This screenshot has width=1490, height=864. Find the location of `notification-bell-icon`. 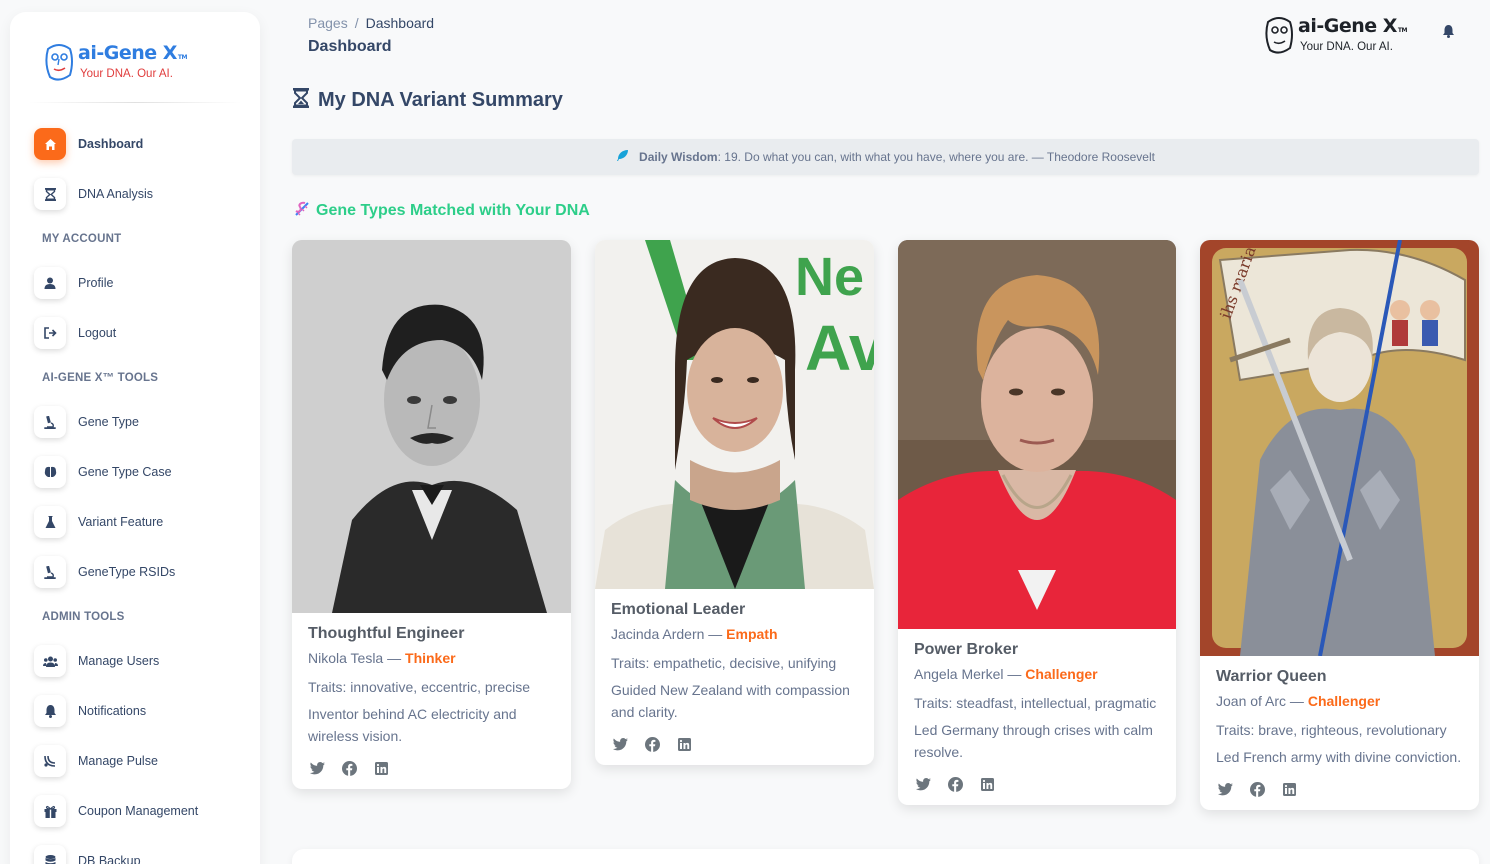

notification-bell-icon is located at coordinates (1448, 33).